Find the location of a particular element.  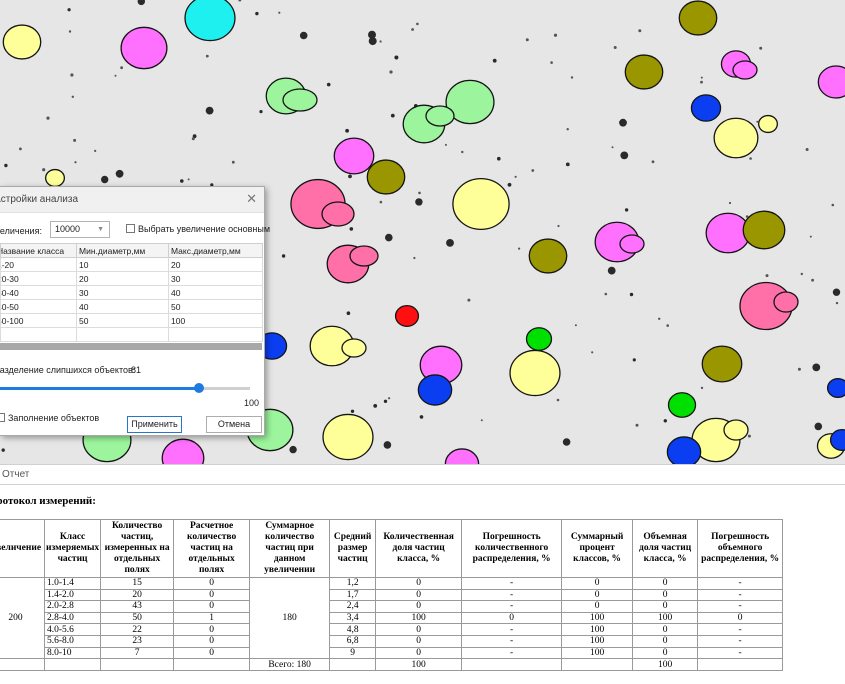

separation-value: 81 is located at coordinates (136, 370).